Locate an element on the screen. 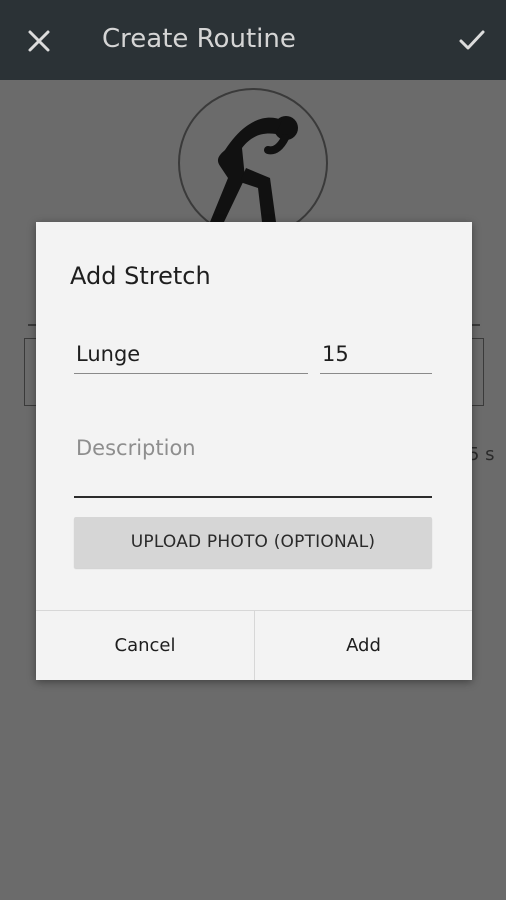  app-title: Create Routine is located at coordinates (199, 39).